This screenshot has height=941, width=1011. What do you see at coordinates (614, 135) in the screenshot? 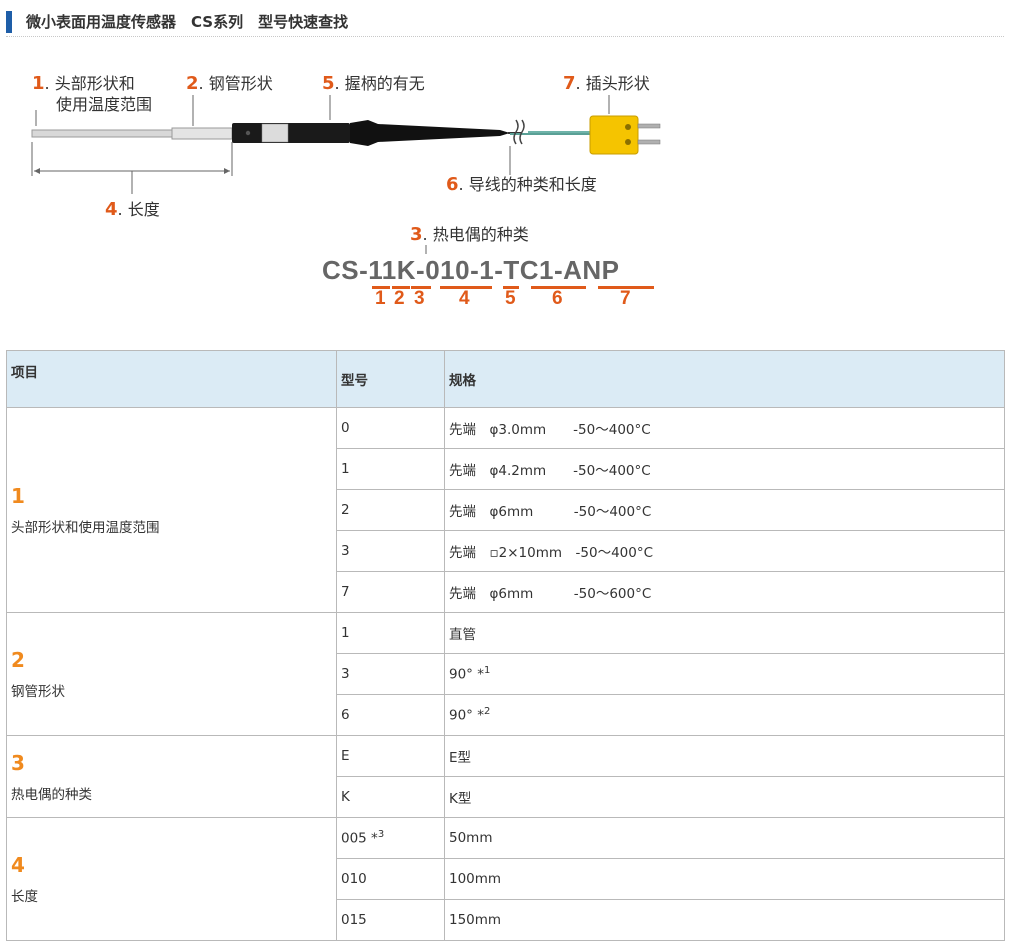
I see `plug-connector` at bounding box center [614, 135].